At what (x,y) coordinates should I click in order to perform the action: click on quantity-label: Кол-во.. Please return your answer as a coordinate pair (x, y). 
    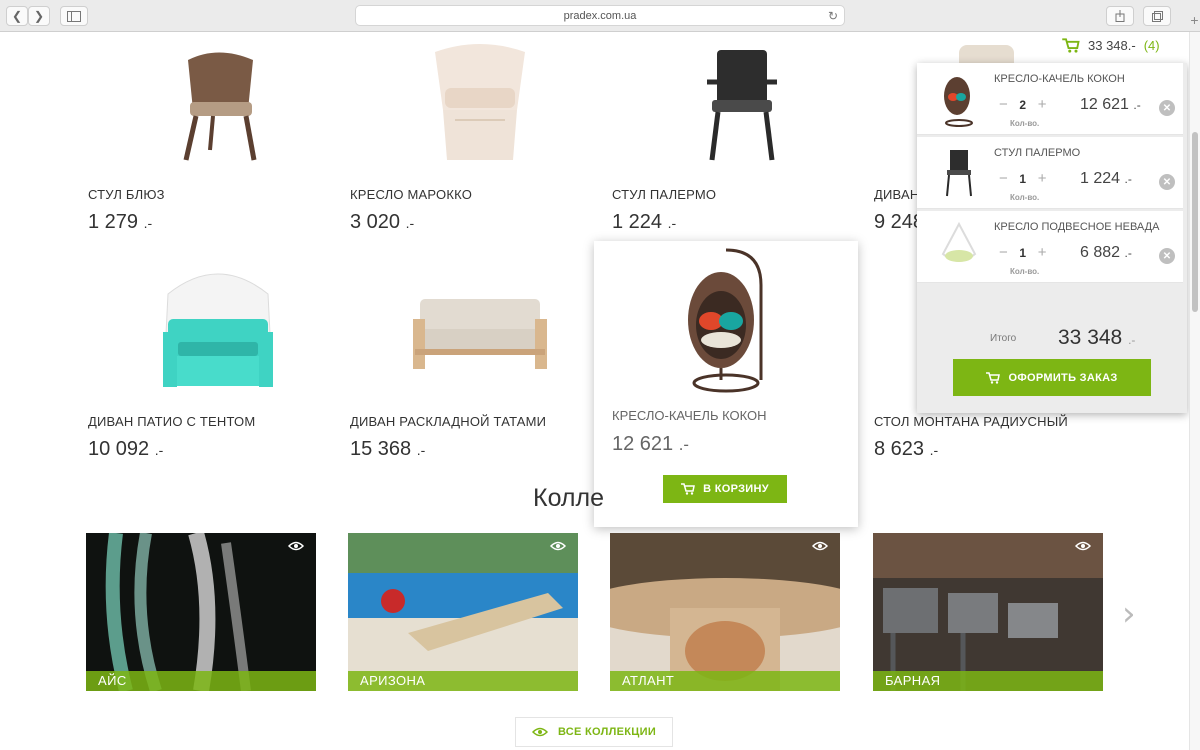
    Looking at the image, I should click on (1025, 197).